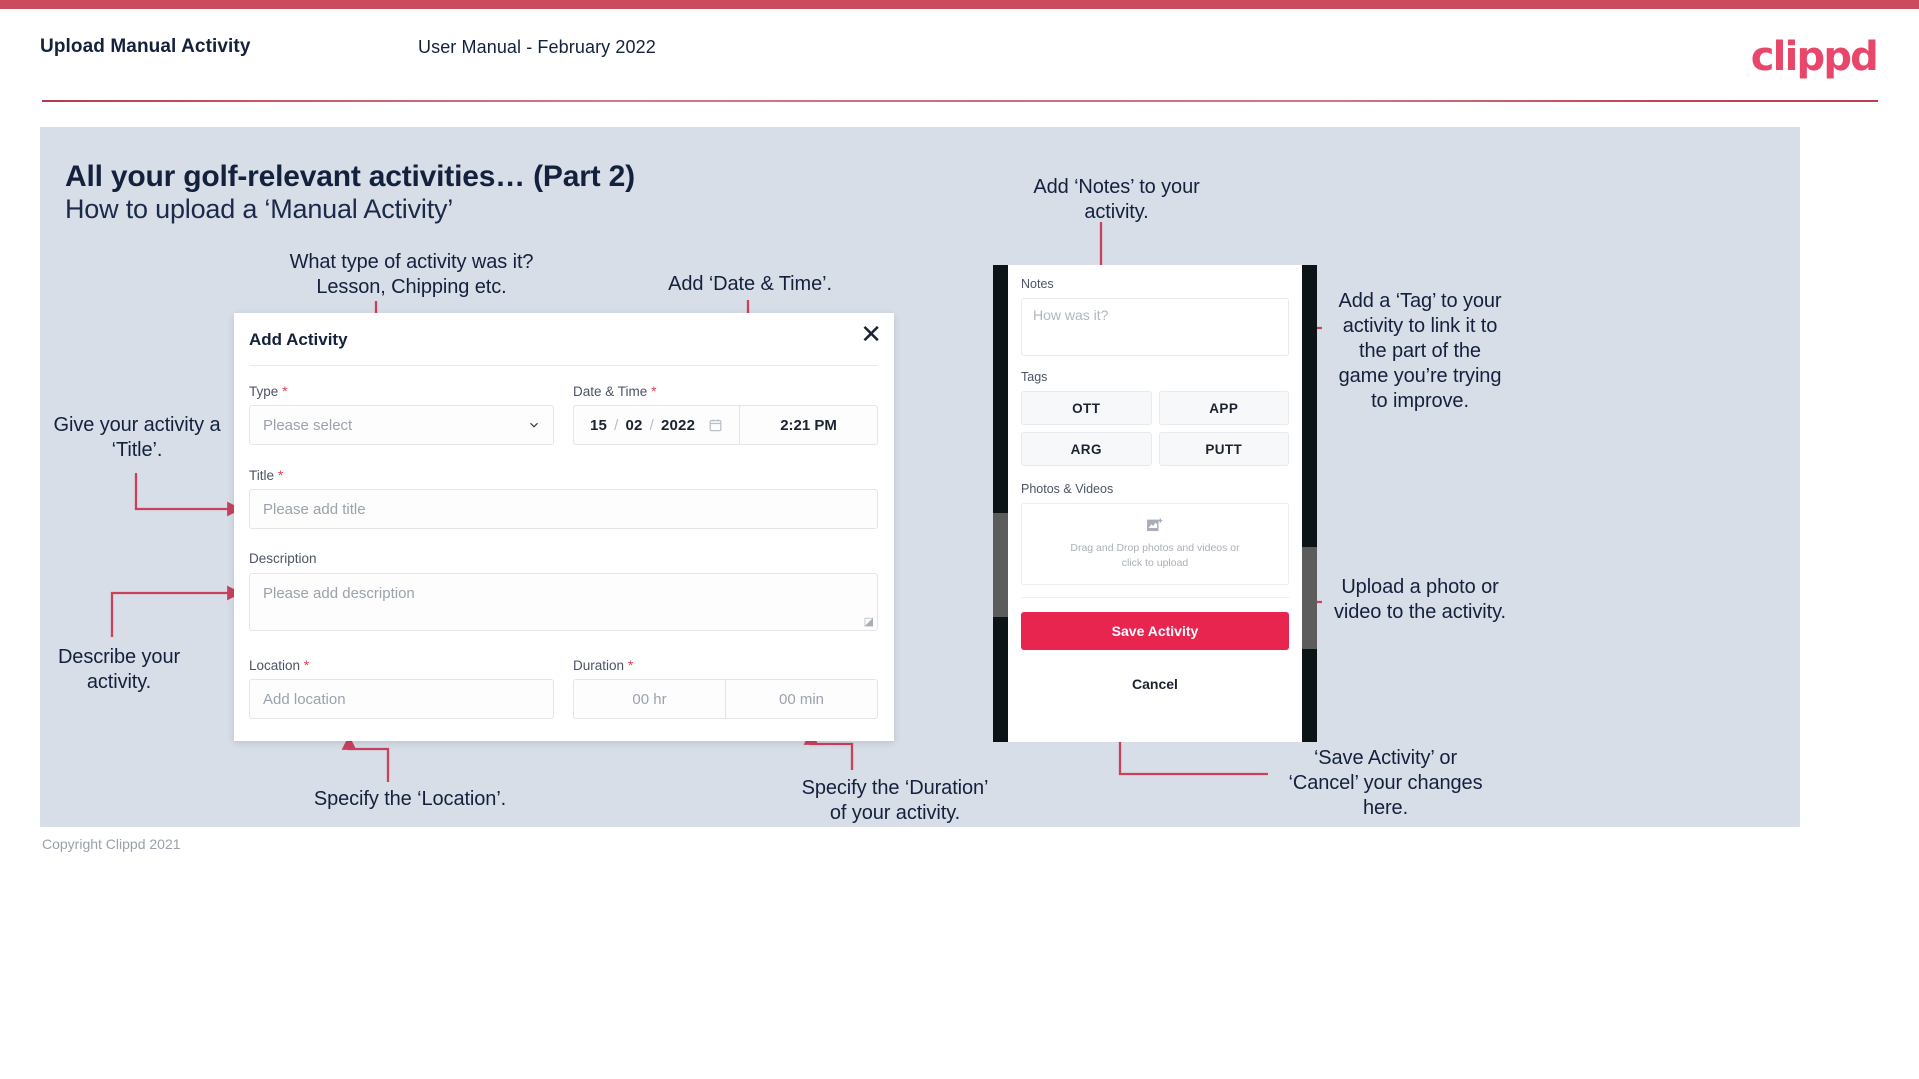  I want to click on copyright-footer: Copyright Clippd 2021, so click(111, 844).